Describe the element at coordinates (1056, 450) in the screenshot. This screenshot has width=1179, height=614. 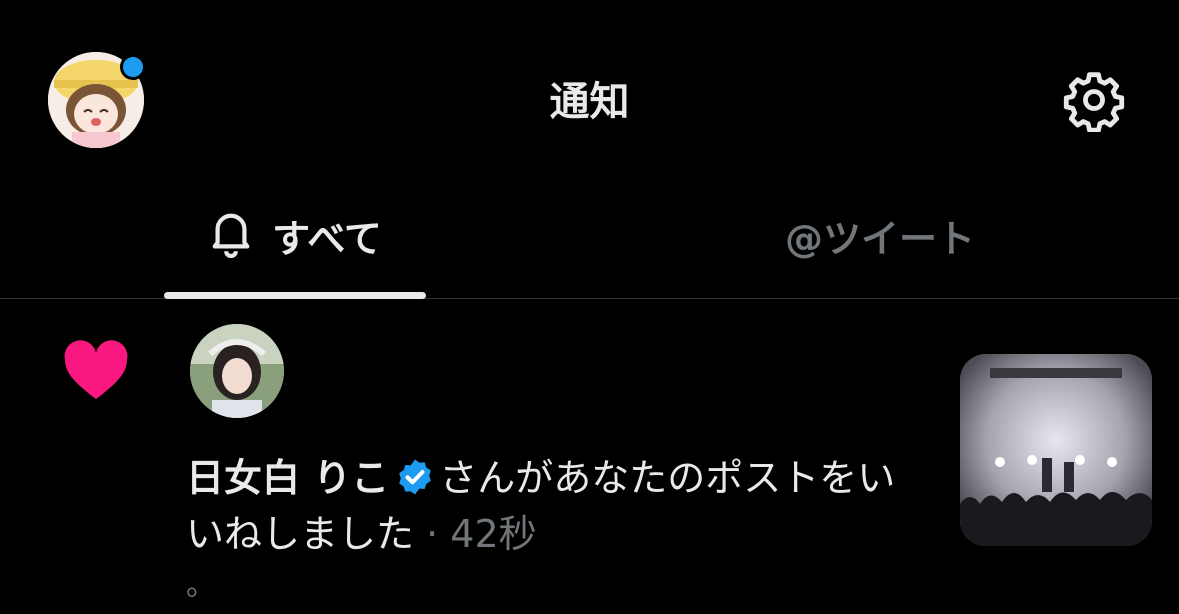
I see `post-thumbnail` at that location.